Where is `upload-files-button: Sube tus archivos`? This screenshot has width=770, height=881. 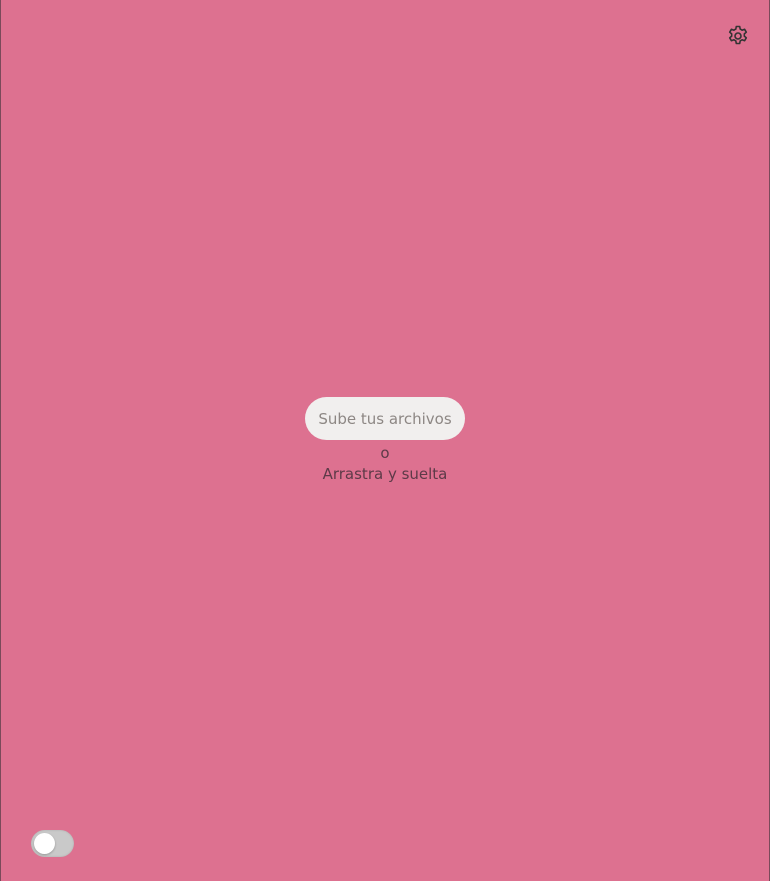 upload-files-button: Sube tus archivos is located at coordinates (385, 418).